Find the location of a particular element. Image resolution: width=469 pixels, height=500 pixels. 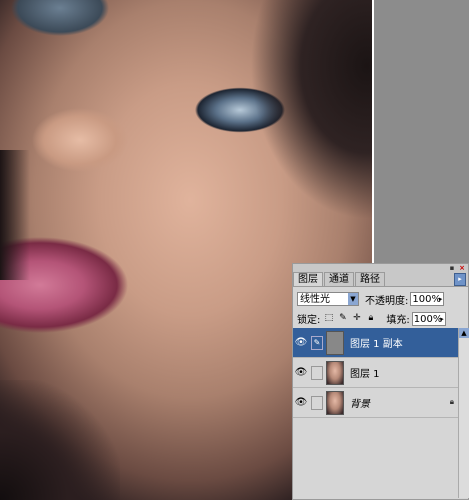

layer-name: 图层 1 副本 is located at coordinates (376, 344).